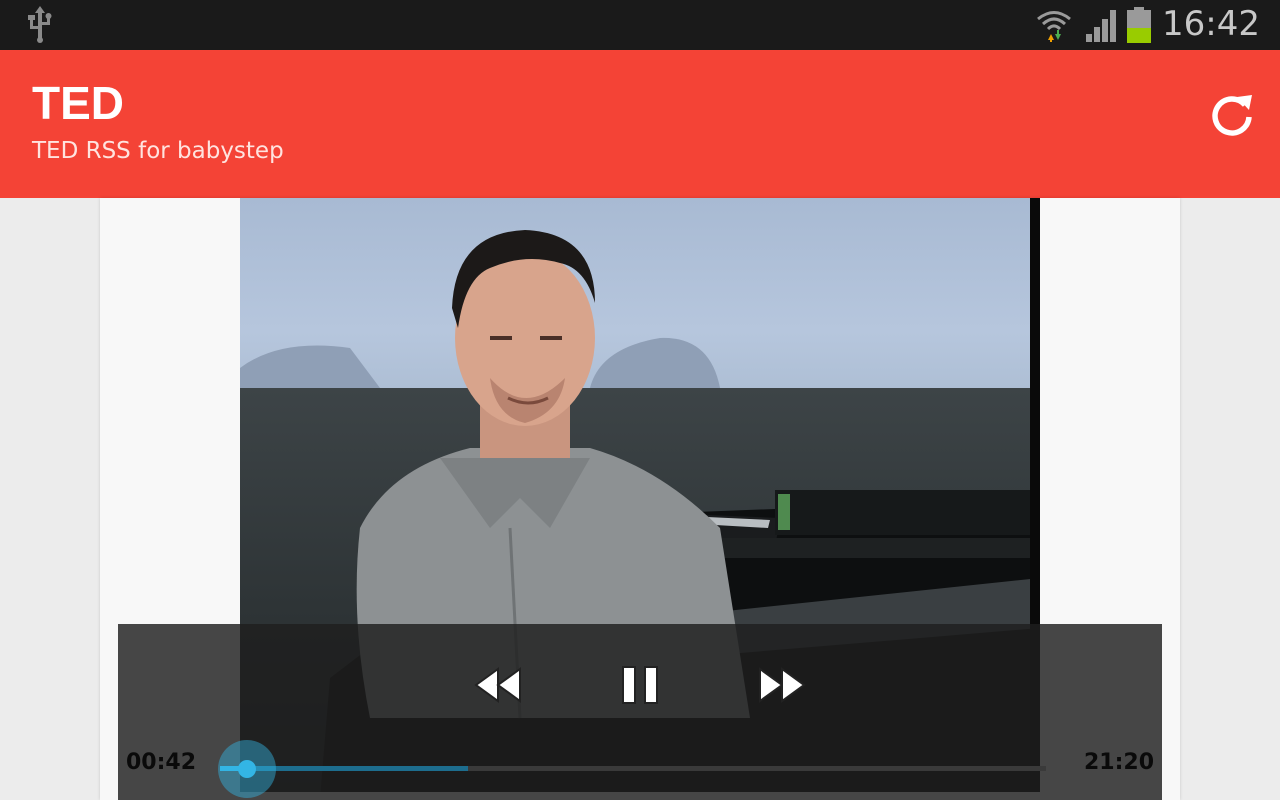  I want to click on seek-thumb-core, so click(247, 769).